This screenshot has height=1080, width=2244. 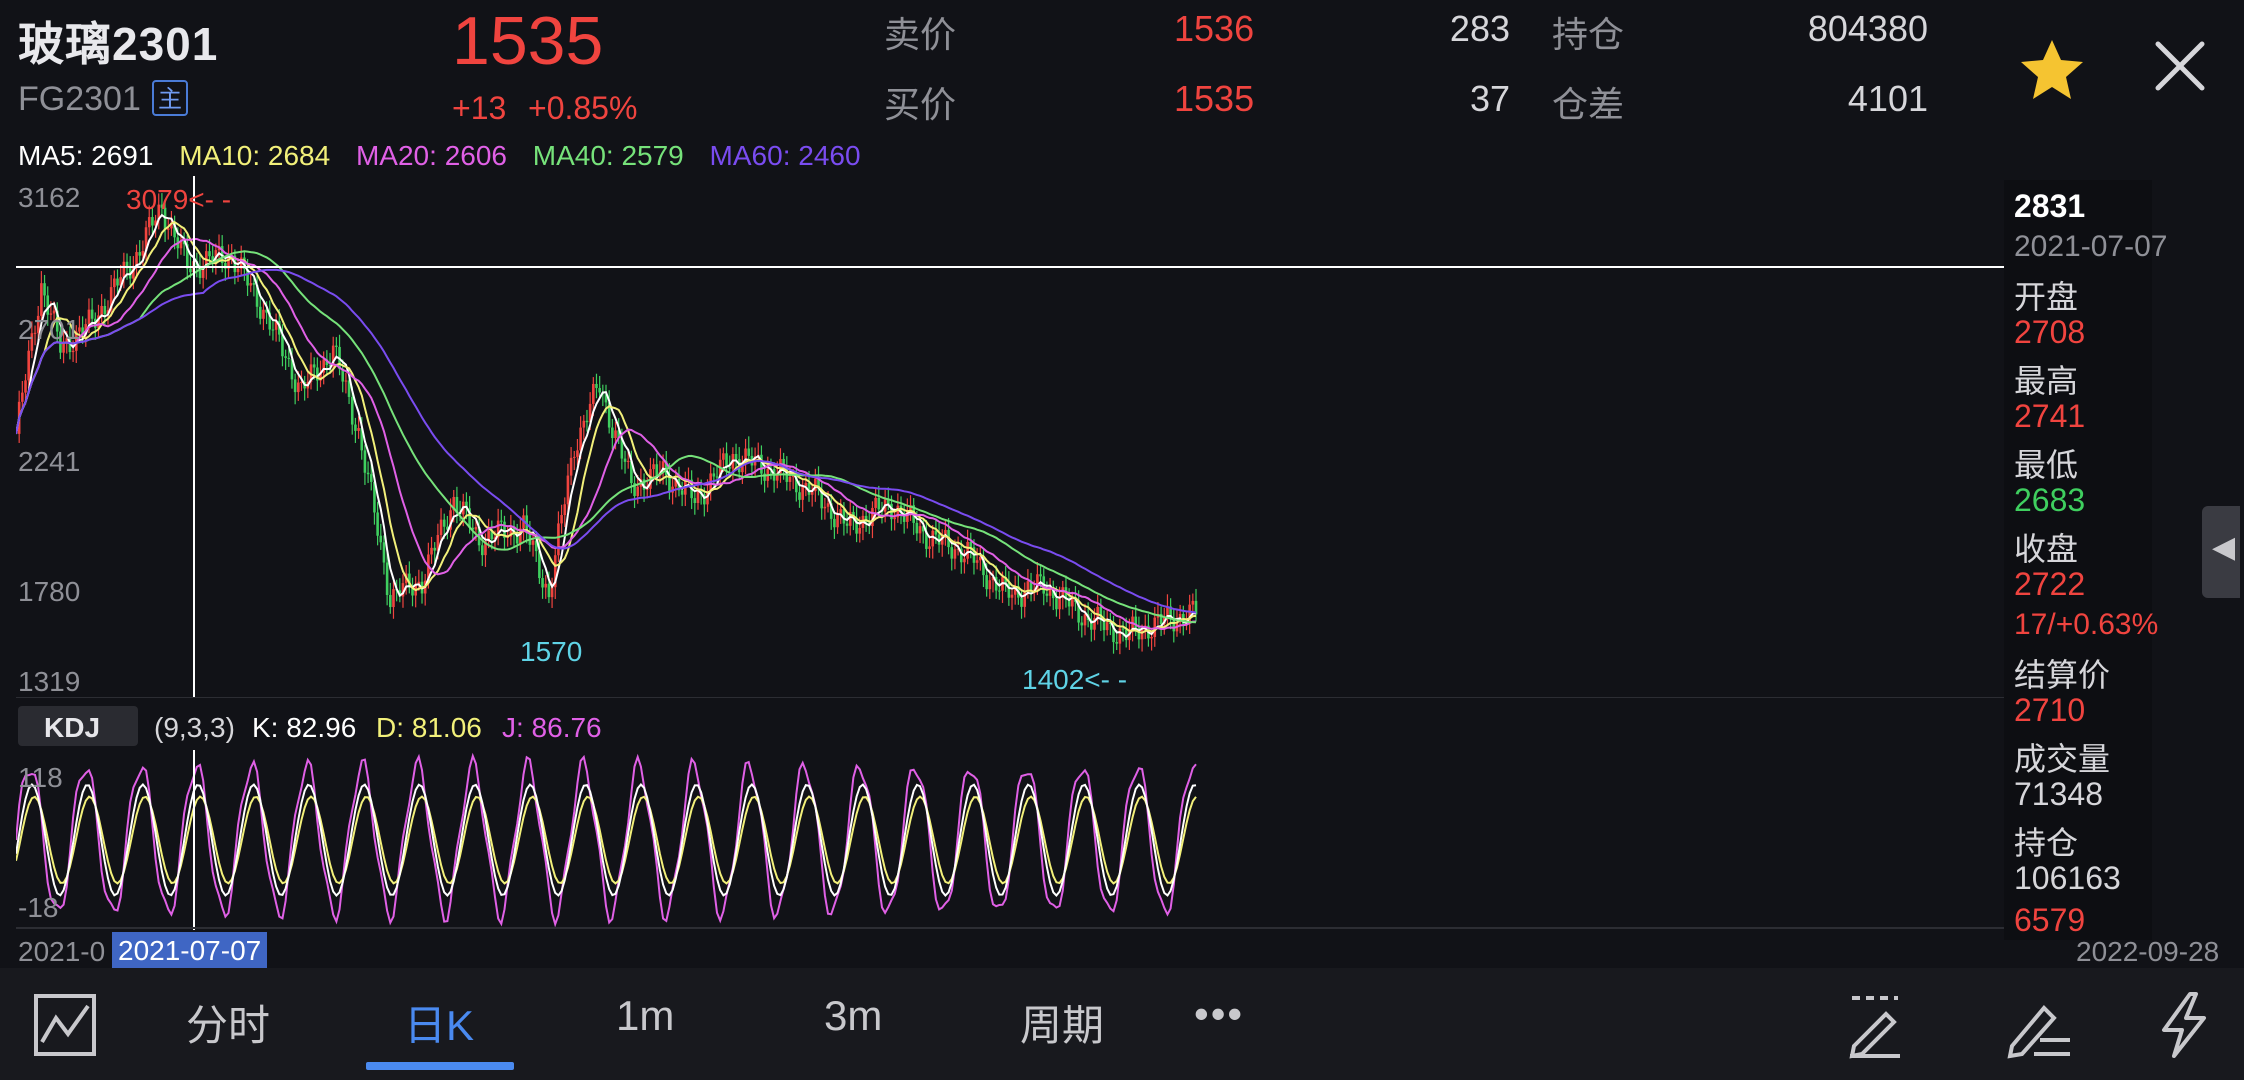 I want to click on info-close-label: 收盘, so click(x=2046, y=549).